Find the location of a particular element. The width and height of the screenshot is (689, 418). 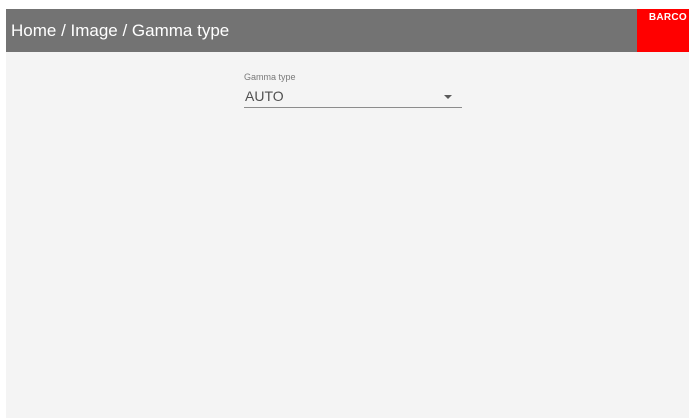

breadcrumb: Home / Image / Gamma type is located at coordinates (120, 30).